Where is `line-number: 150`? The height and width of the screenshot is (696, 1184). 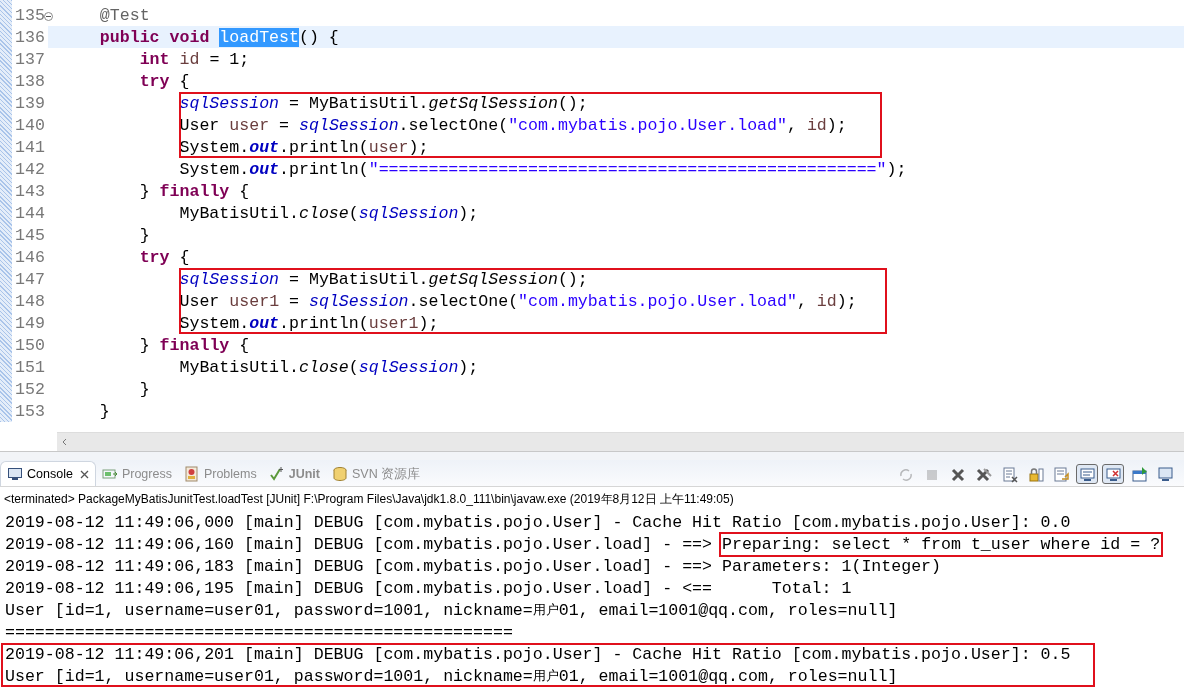 line-number: 150 is located at coordinates (30, 345).